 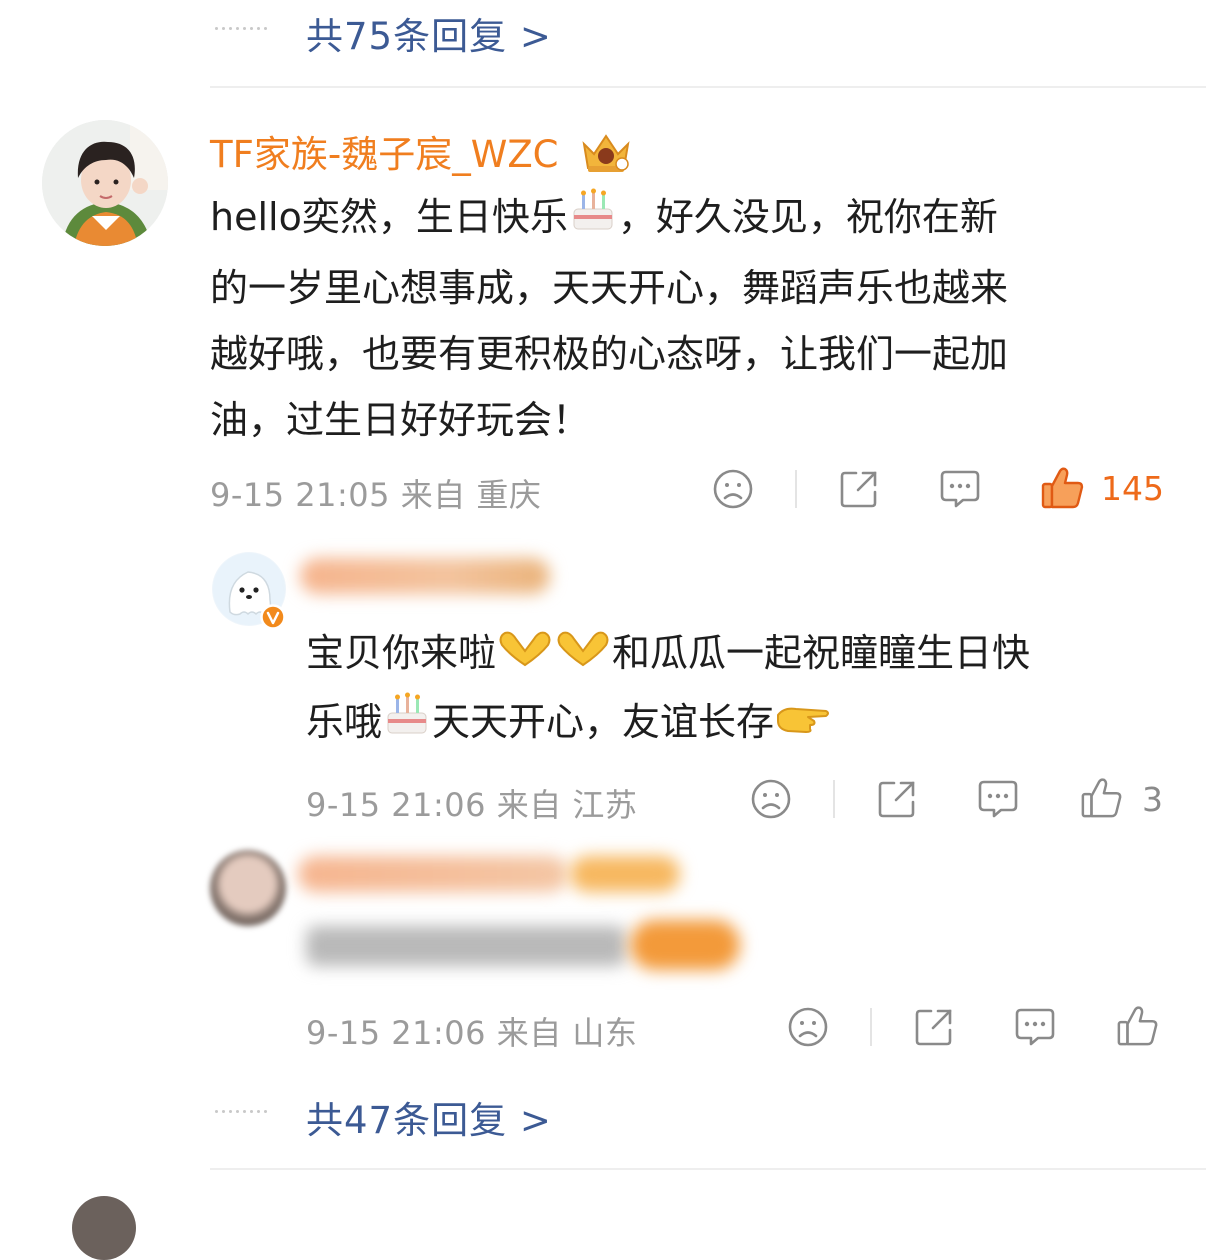 What do you see at coordinates (472, 1033) in the screenshot?
I see `reply-meta: 9-15 21:06 来自 山东` at bounding box center [472, 1033].